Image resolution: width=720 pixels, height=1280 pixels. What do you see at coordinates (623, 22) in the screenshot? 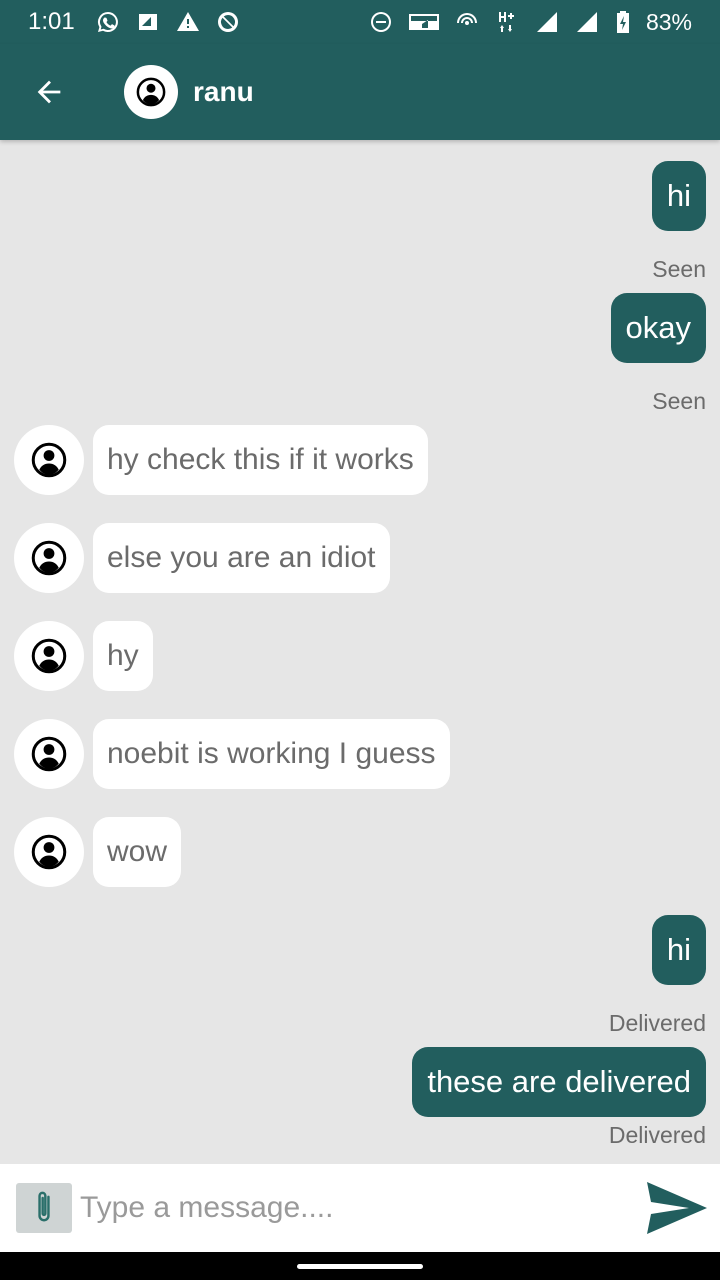
I see `battery-charging-icon` at bounding box center [623, 22].